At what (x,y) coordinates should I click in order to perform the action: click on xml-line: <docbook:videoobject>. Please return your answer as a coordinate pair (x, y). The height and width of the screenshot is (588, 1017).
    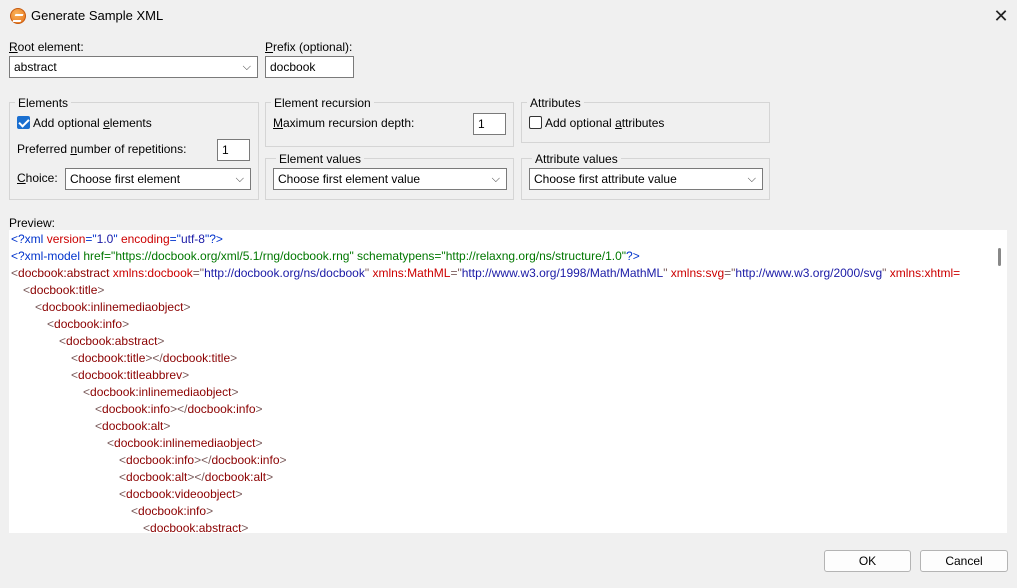
    Looking at the image, I should click on (181, 494).